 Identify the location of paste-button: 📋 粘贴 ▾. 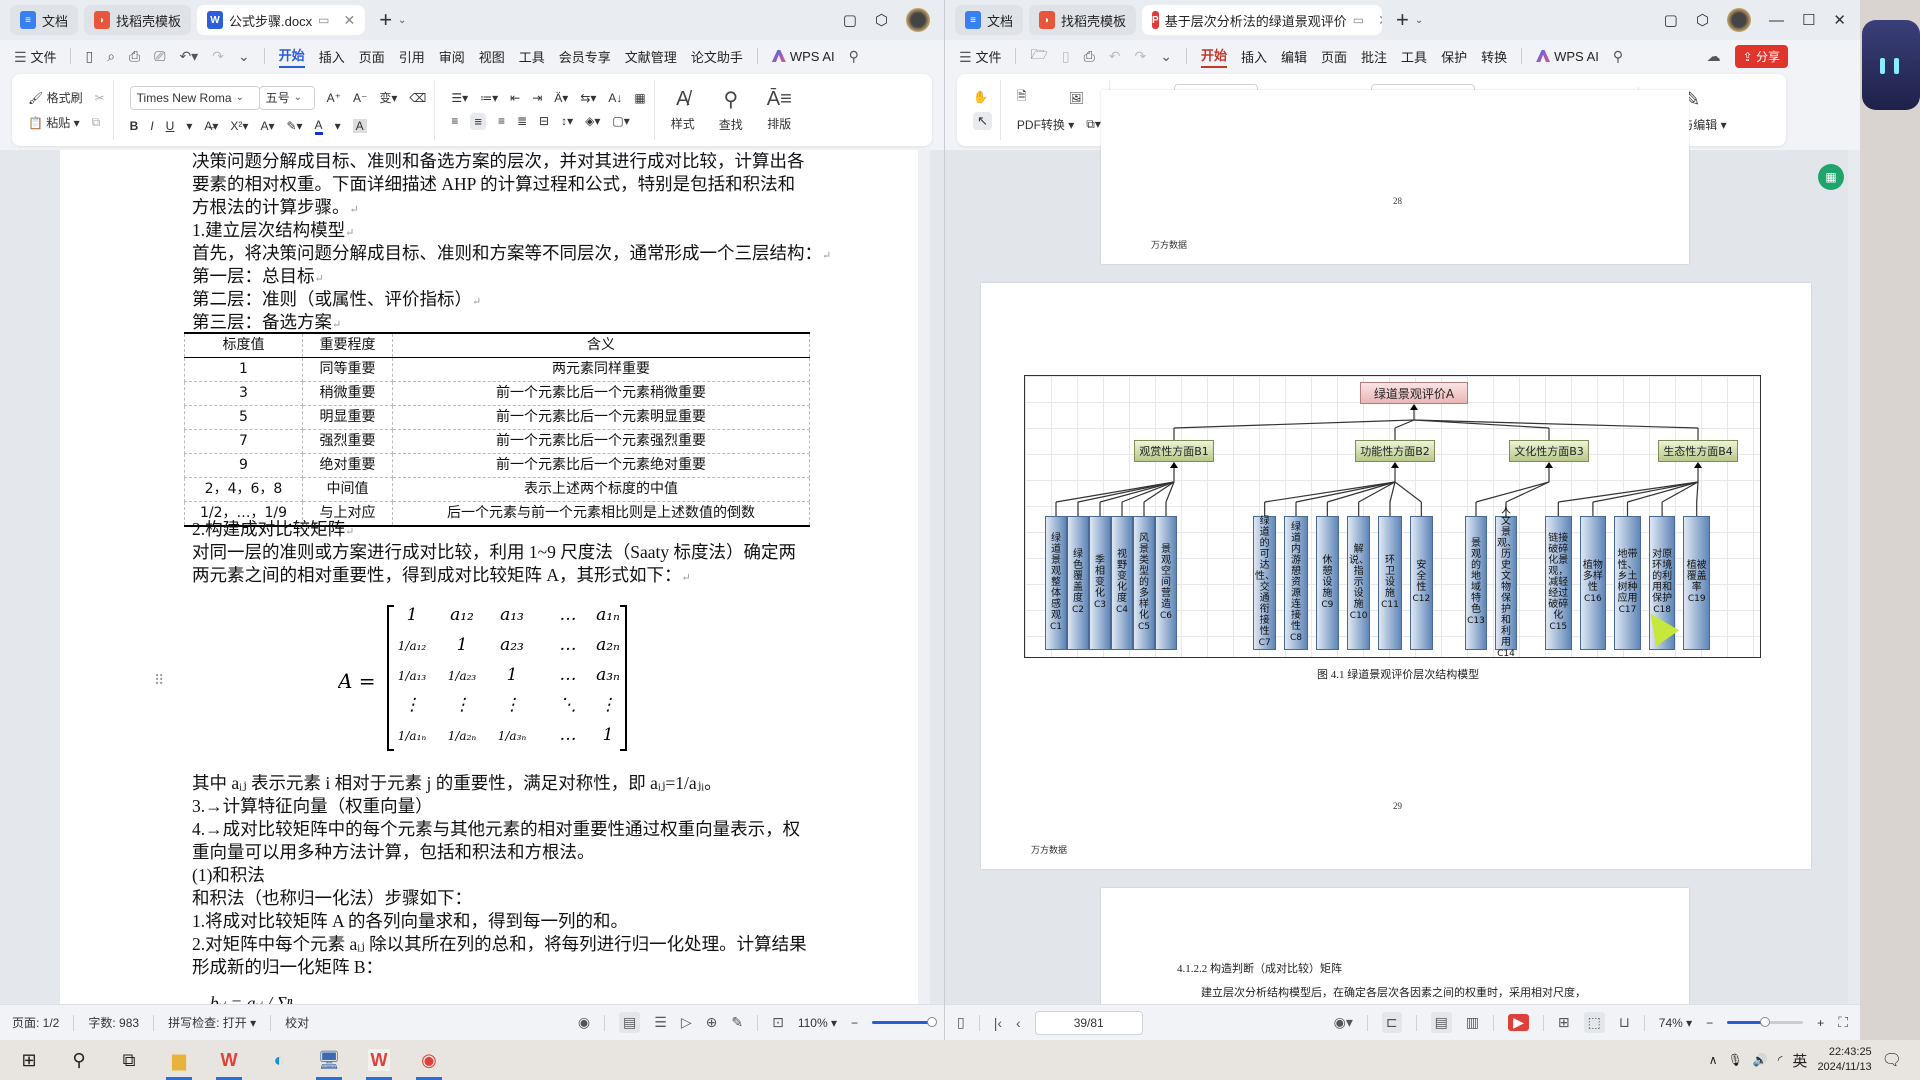
(54, 122).